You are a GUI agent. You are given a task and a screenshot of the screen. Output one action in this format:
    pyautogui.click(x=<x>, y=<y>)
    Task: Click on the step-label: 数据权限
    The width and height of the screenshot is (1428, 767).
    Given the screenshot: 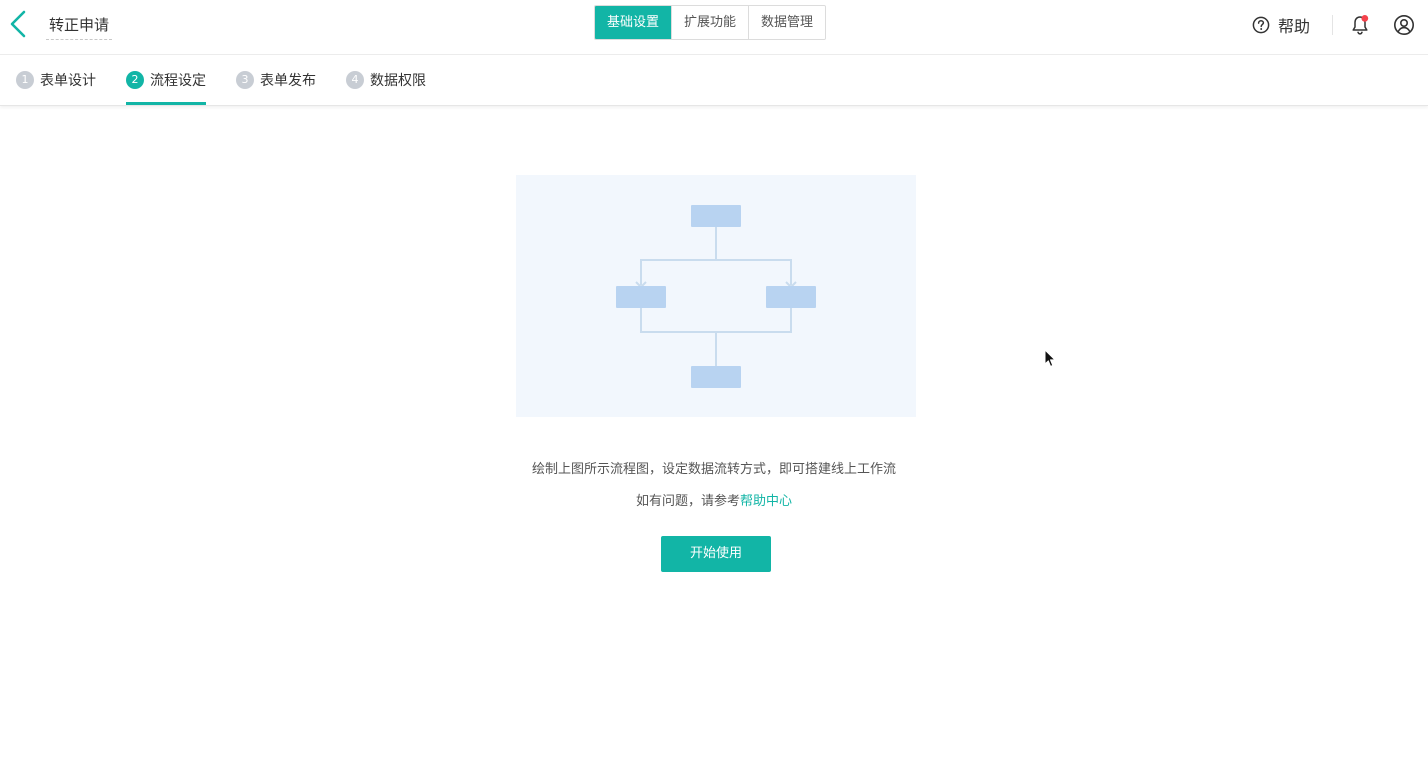 What is the action you would take?
    pyautogui.click(x=398, y=81)
    